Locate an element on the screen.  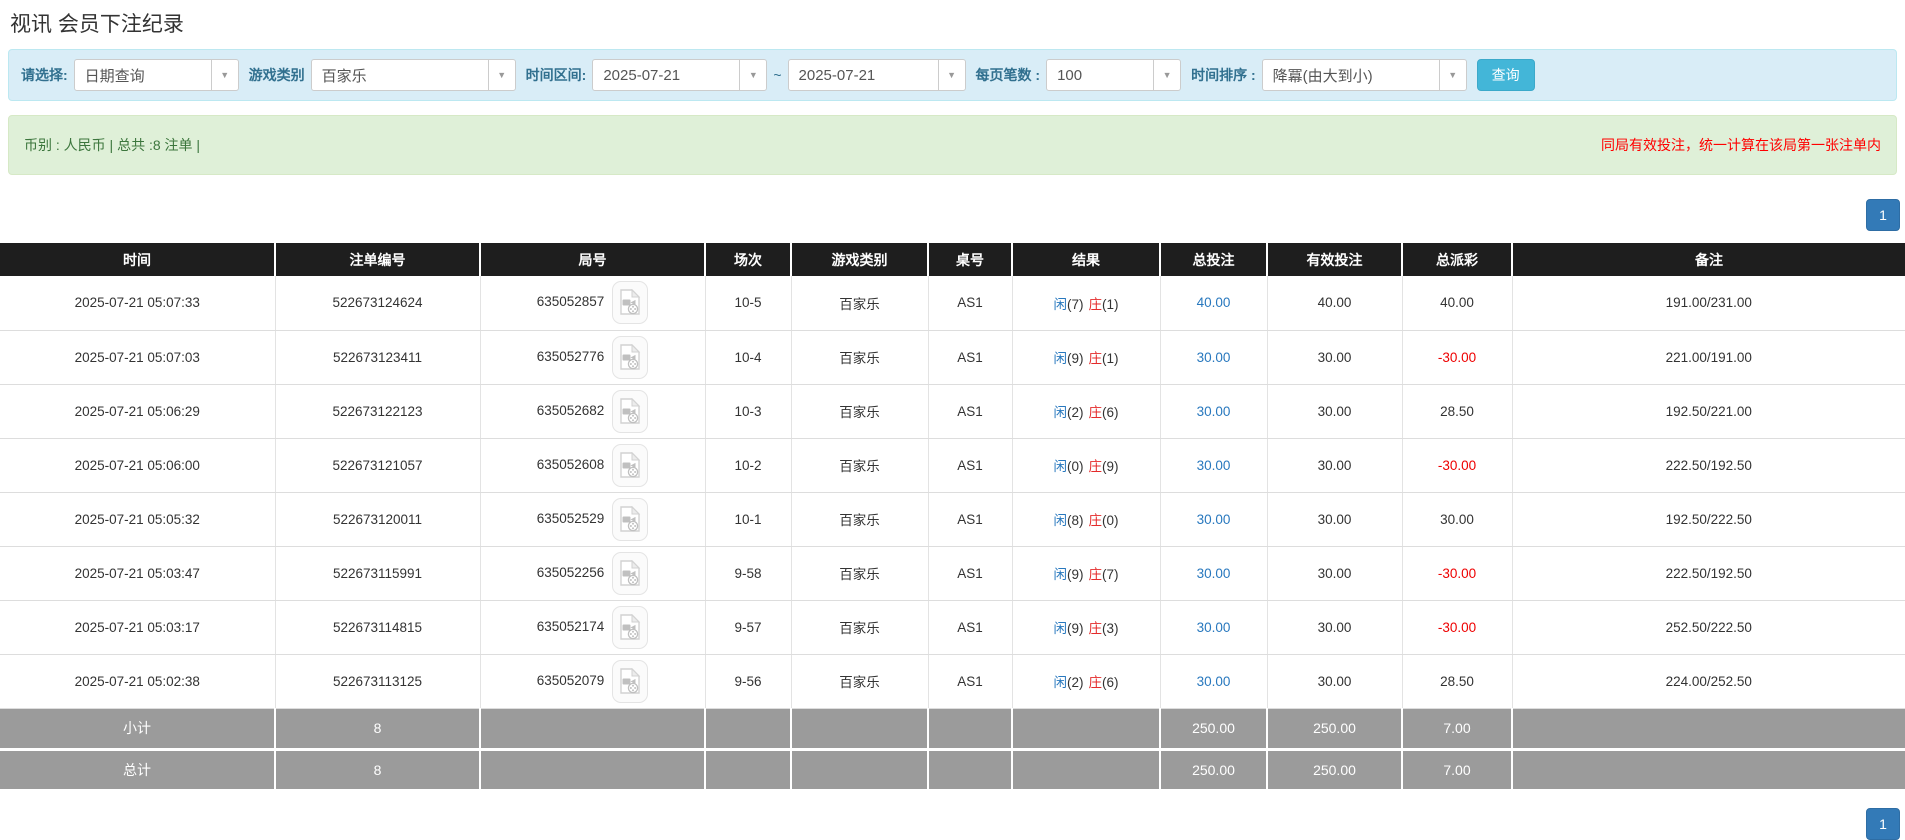
subtotal-label: 小计 is located at coordinates (138, 729).